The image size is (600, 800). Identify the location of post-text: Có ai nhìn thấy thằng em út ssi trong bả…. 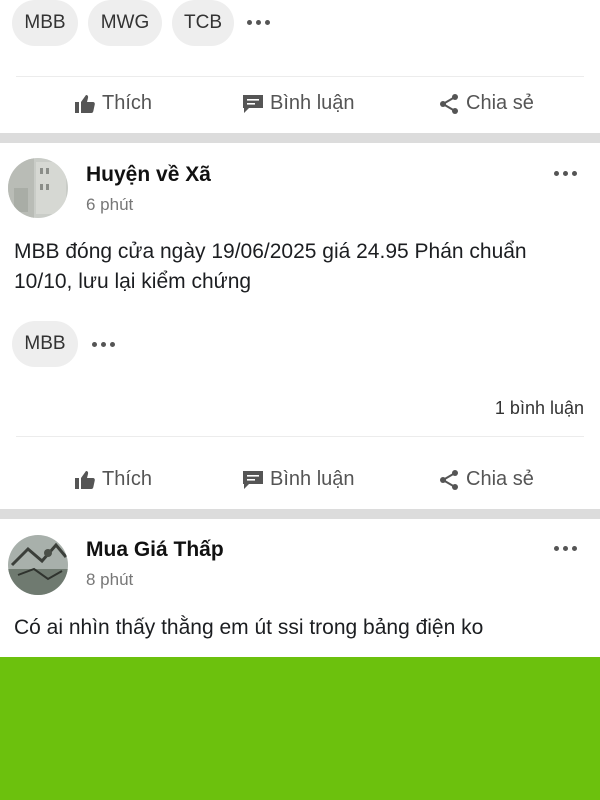
(249, 627).